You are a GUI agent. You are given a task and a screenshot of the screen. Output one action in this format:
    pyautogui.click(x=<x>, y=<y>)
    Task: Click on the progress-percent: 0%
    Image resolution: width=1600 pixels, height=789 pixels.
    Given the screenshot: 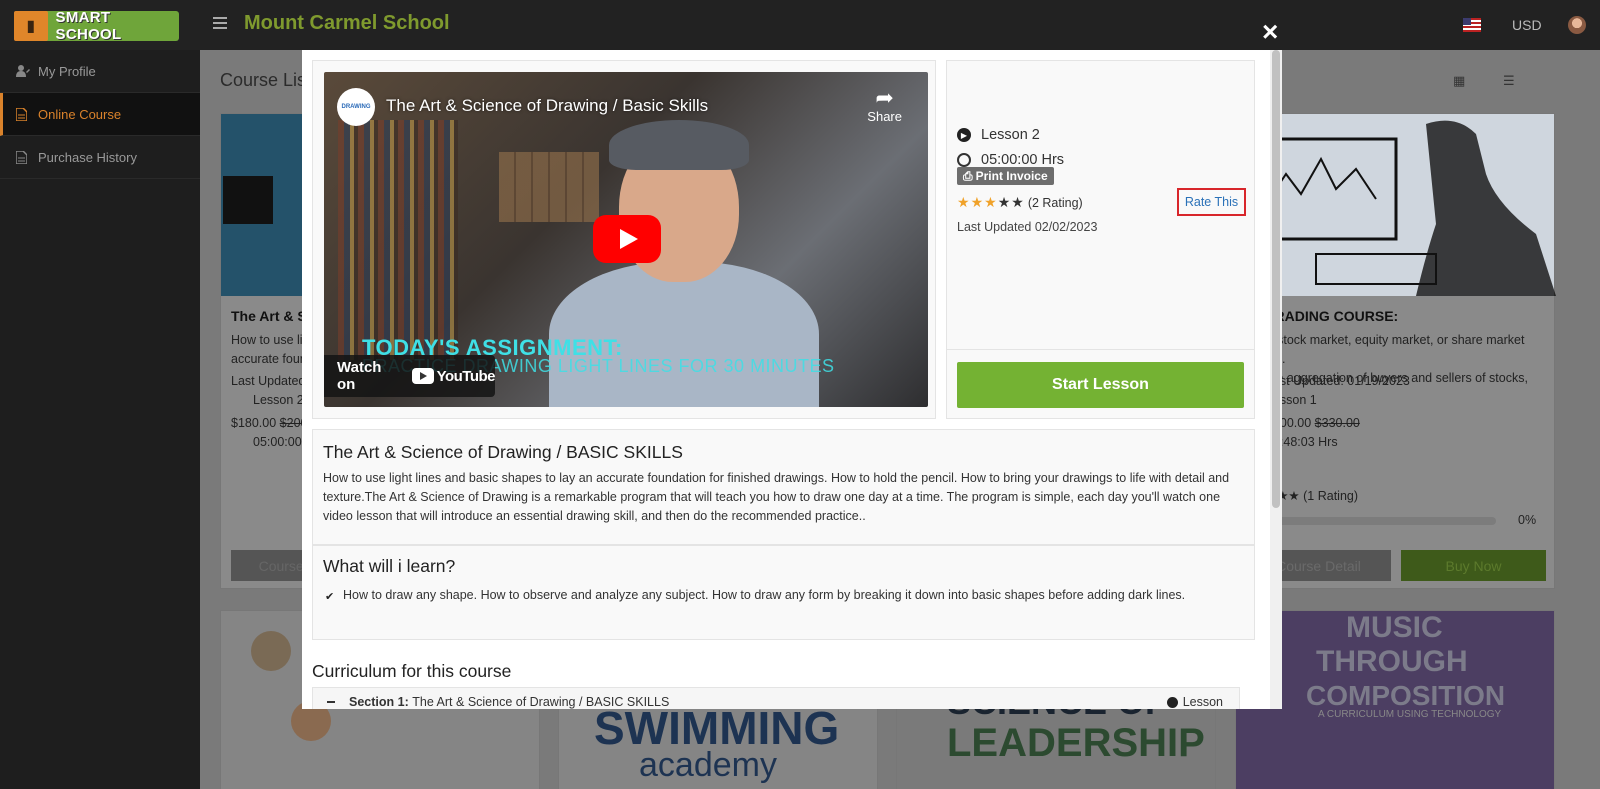 What is the action you would take?
    pyautogui.click(x=1527, y=520)
    